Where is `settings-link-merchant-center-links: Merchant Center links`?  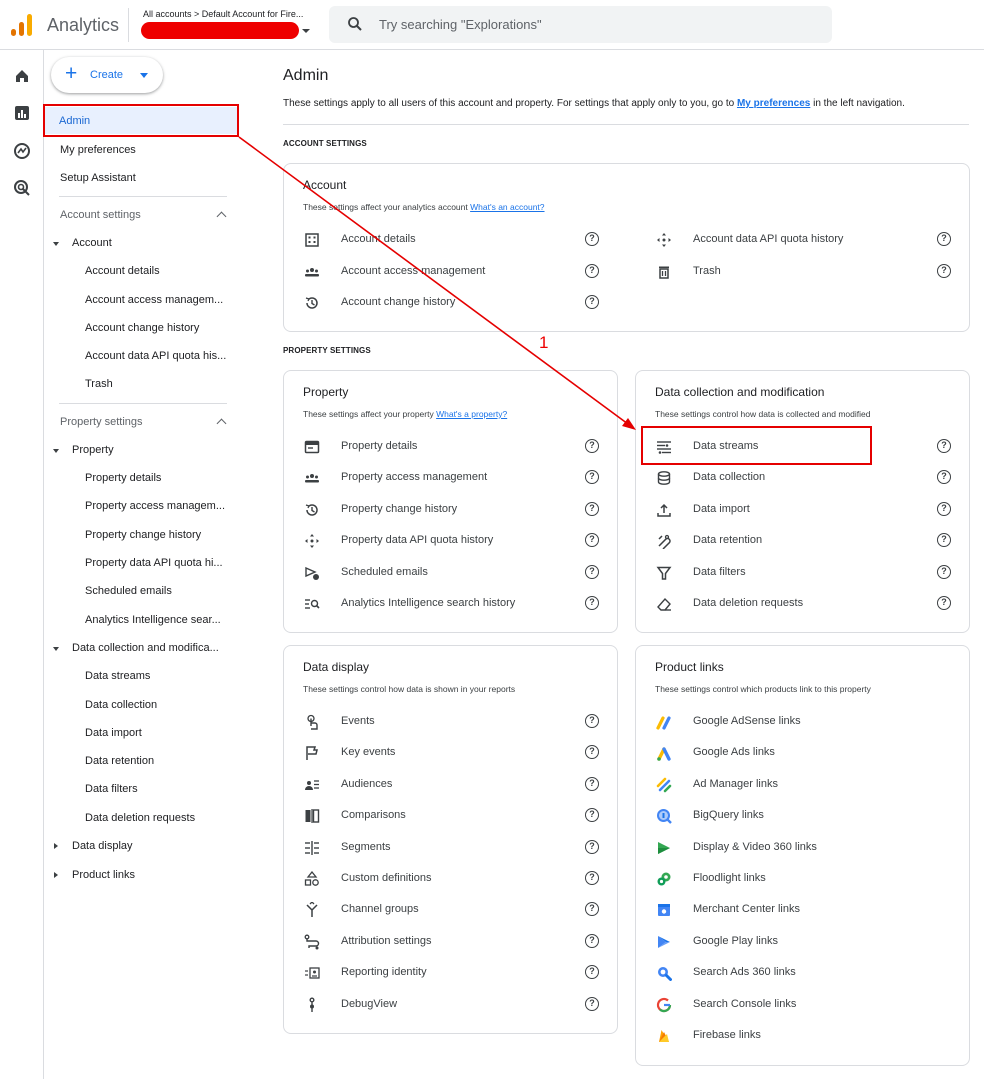
settings-link-merchant-center-links: Merchant Center links is located at coordinates (796, 910).